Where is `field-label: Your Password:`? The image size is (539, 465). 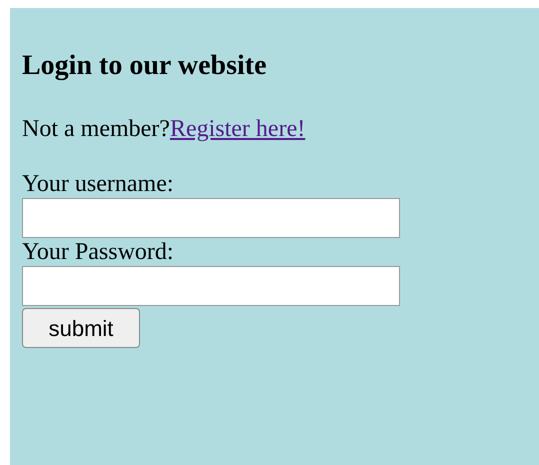
field-label: Your Password: is located at coordinates (98, 252).